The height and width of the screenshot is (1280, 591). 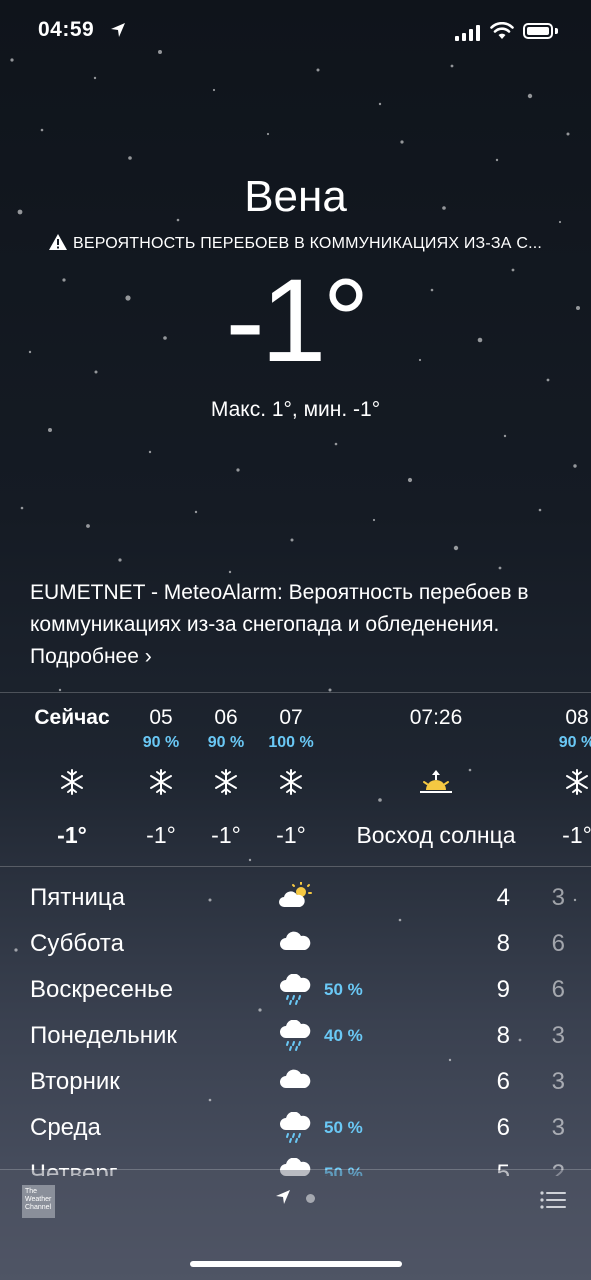 I want to click on hourly-item: 08 90 % -1°, so click(x=566, y=777).